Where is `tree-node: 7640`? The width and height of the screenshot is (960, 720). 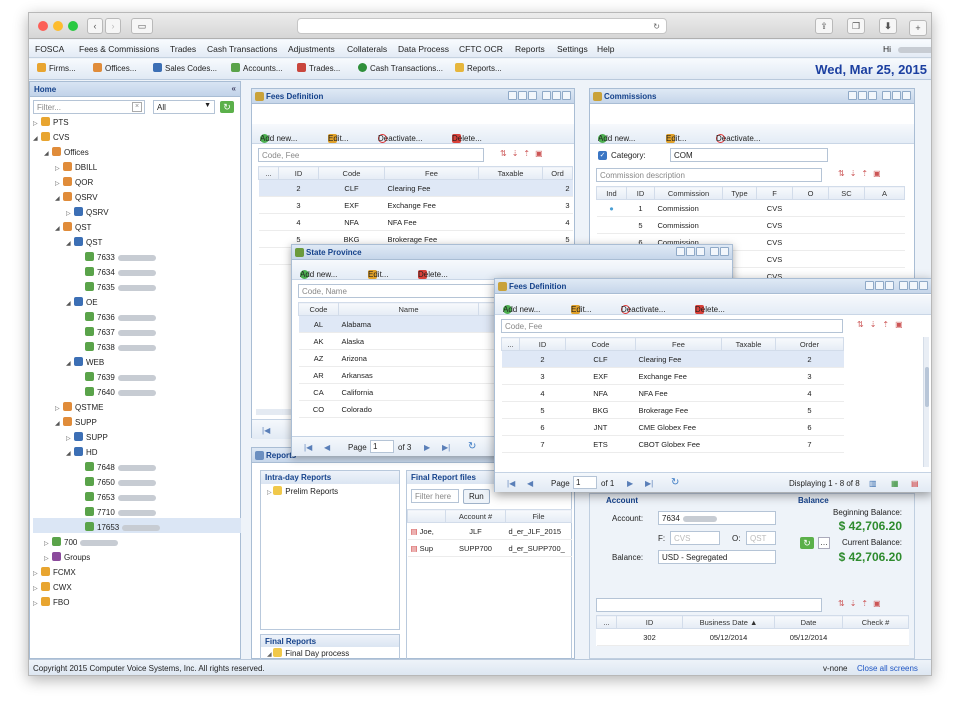 tree-node: 7640 is located at coordinates (116, 394).